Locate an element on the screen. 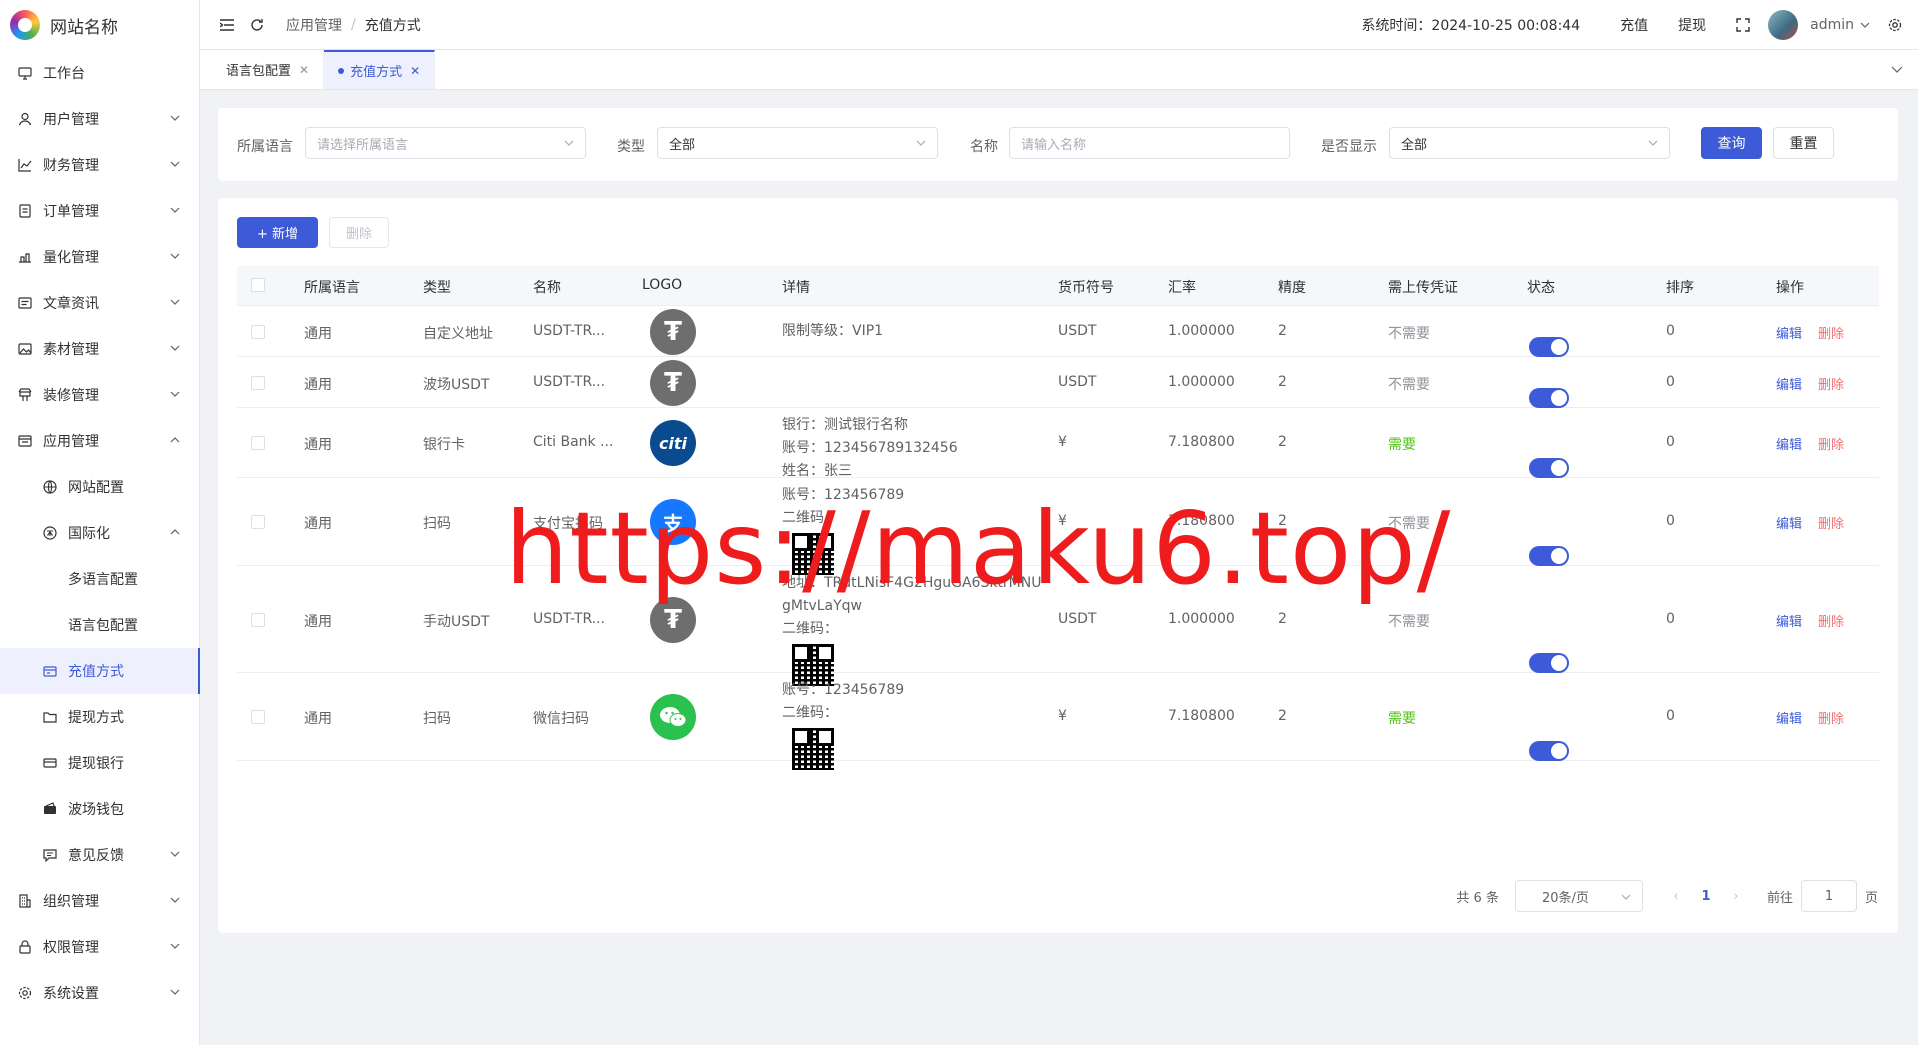 The height and width of the screenshot is (1045, 1918). withdraw-link: 提现 is located at coordinates (1692, 25).